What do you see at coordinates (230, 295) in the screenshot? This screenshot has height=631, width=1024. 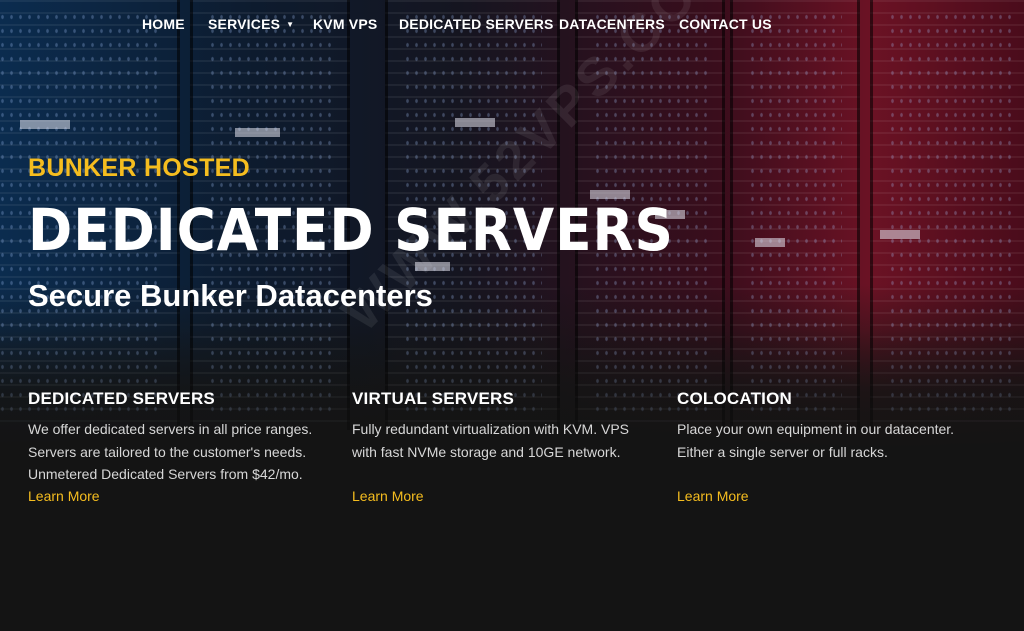 I see `hero-subheadline: Secure Bunker Datacenters` at bounding box center [230, 295].